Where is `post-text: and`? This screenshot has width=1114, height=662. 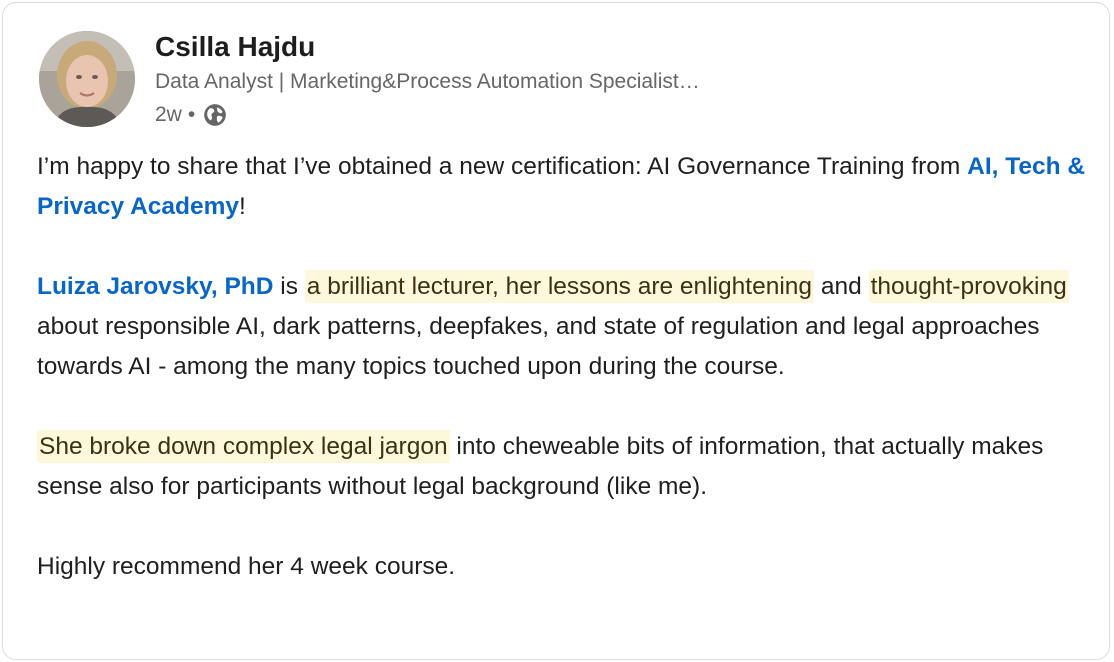 post-text: and is located at coordinates (841, 286).